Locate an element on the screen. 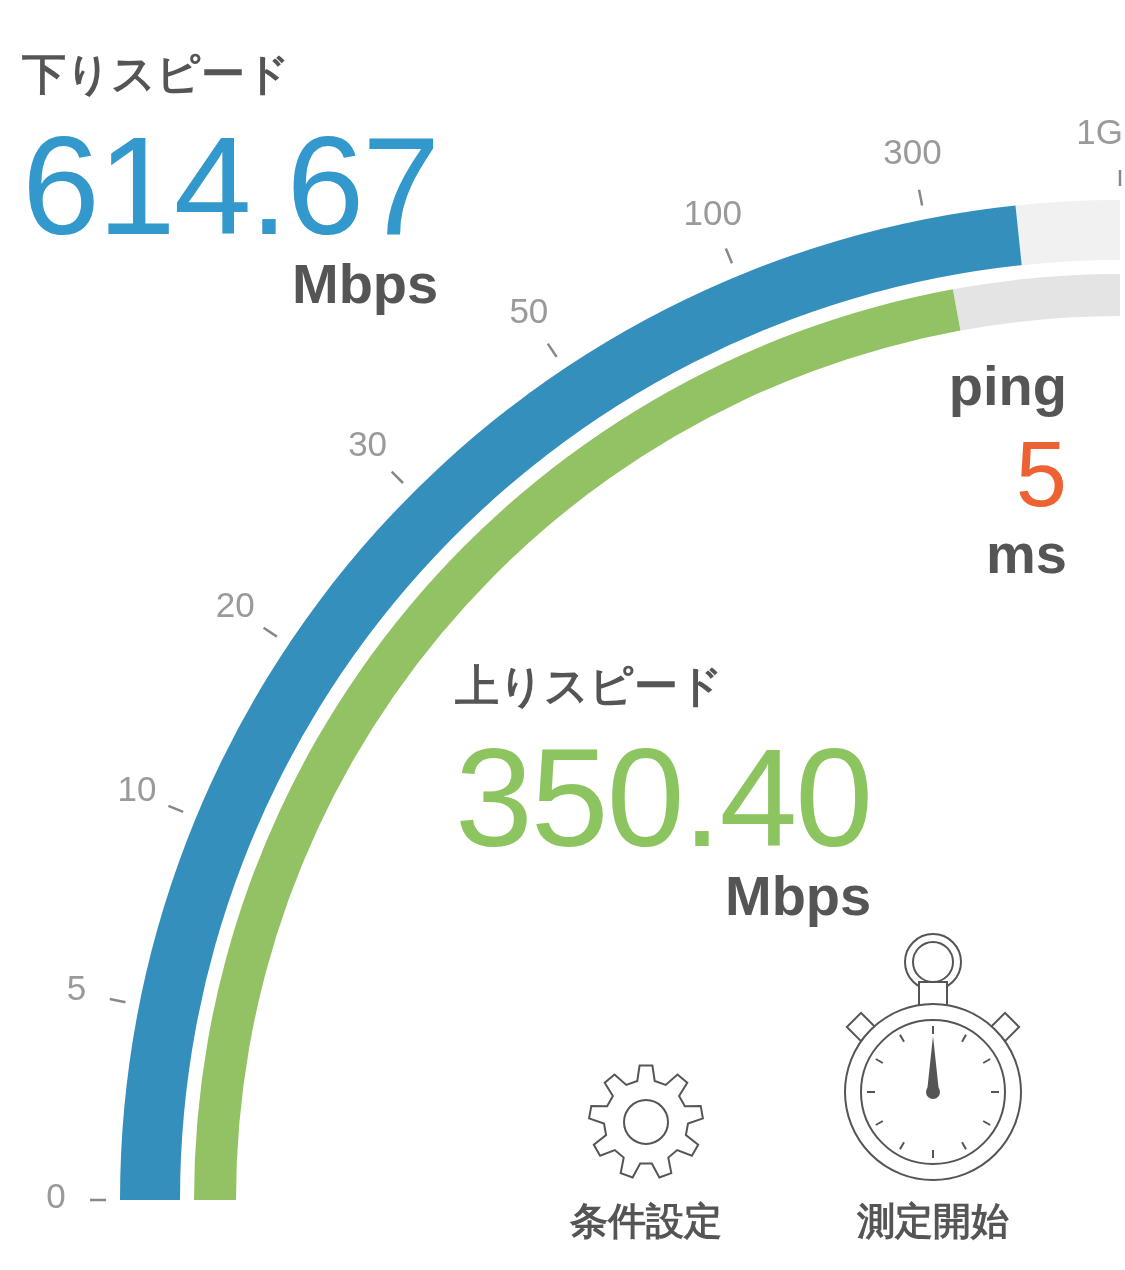  tick-label: 0 is located at coordinates (56, 1195).